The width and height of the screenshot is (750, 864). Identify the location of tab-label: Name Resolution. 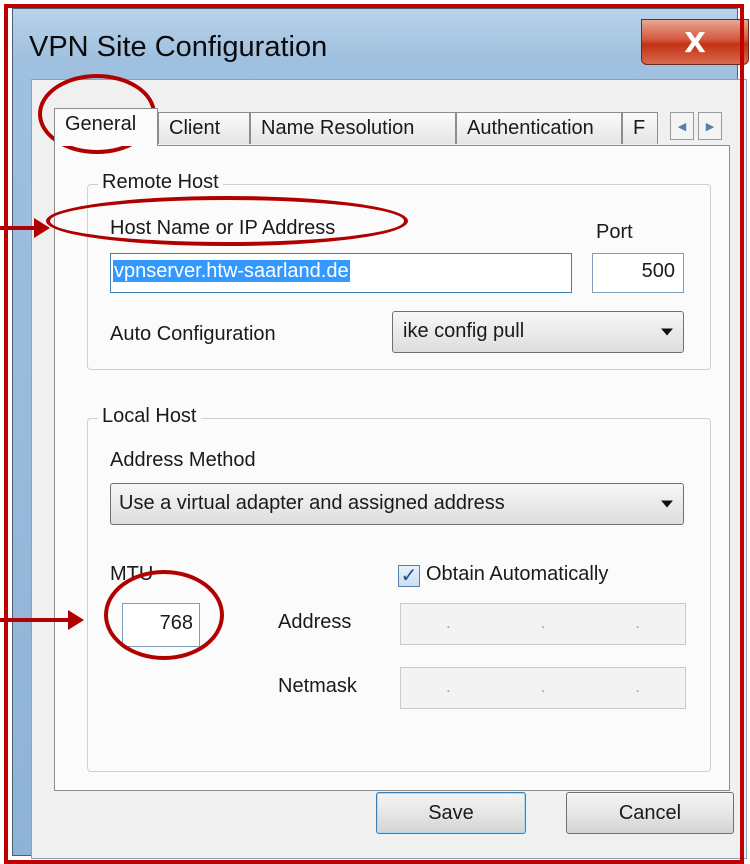
(338, 128).